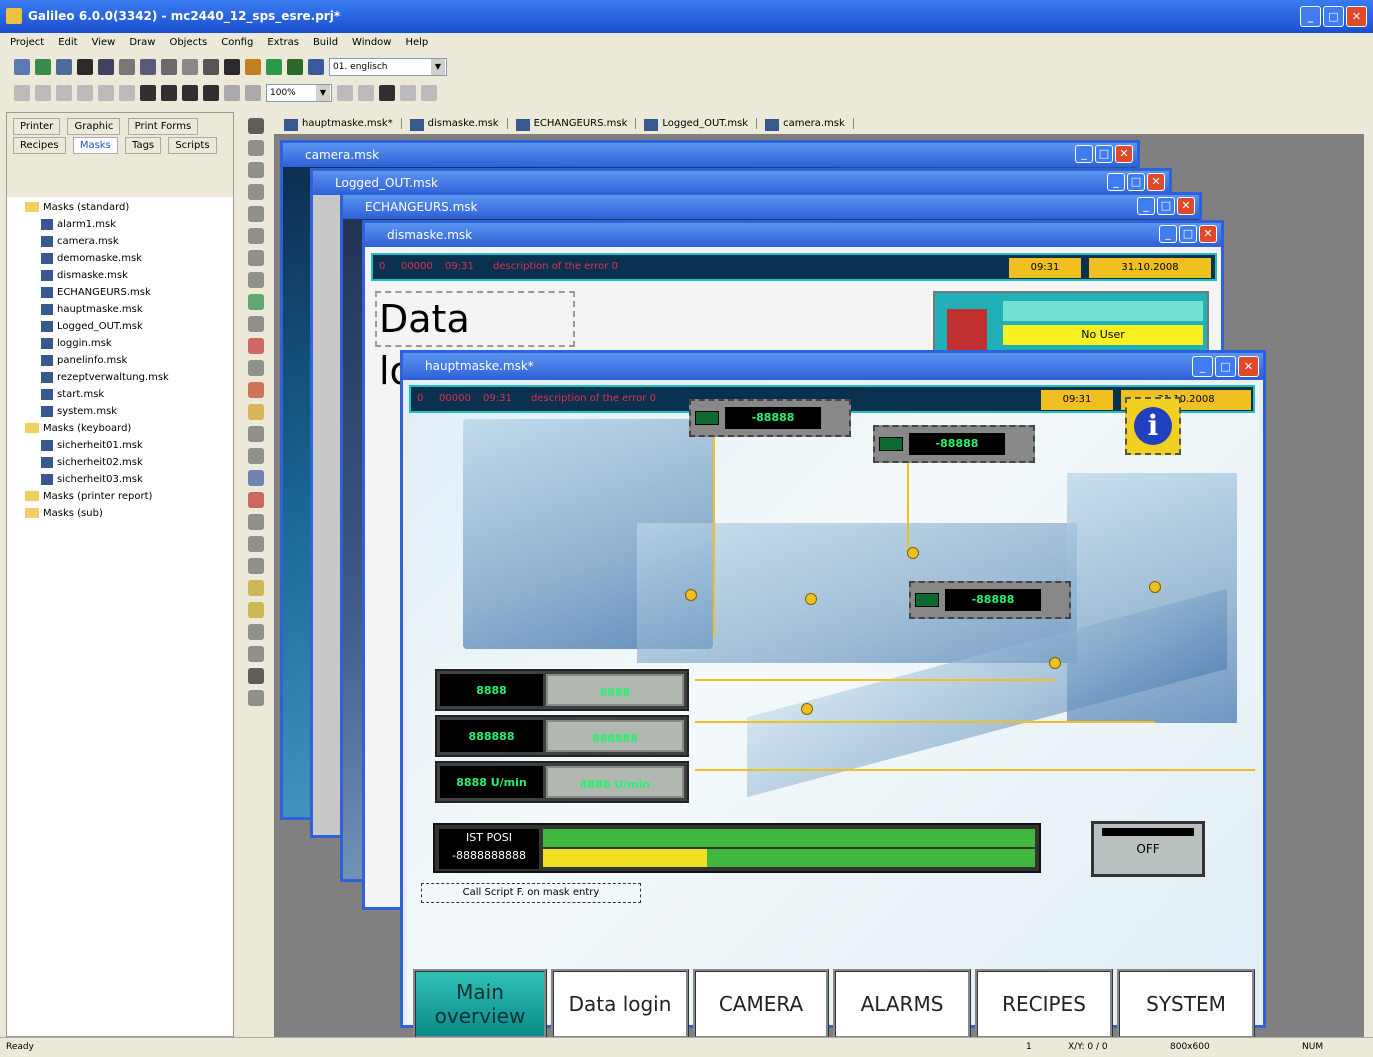 Image resolution: width=1373 pixels, height=1057 pixels. Describe the element at coordinates (22, 93) in the screenshot. I see `align-left-icon` at that location.